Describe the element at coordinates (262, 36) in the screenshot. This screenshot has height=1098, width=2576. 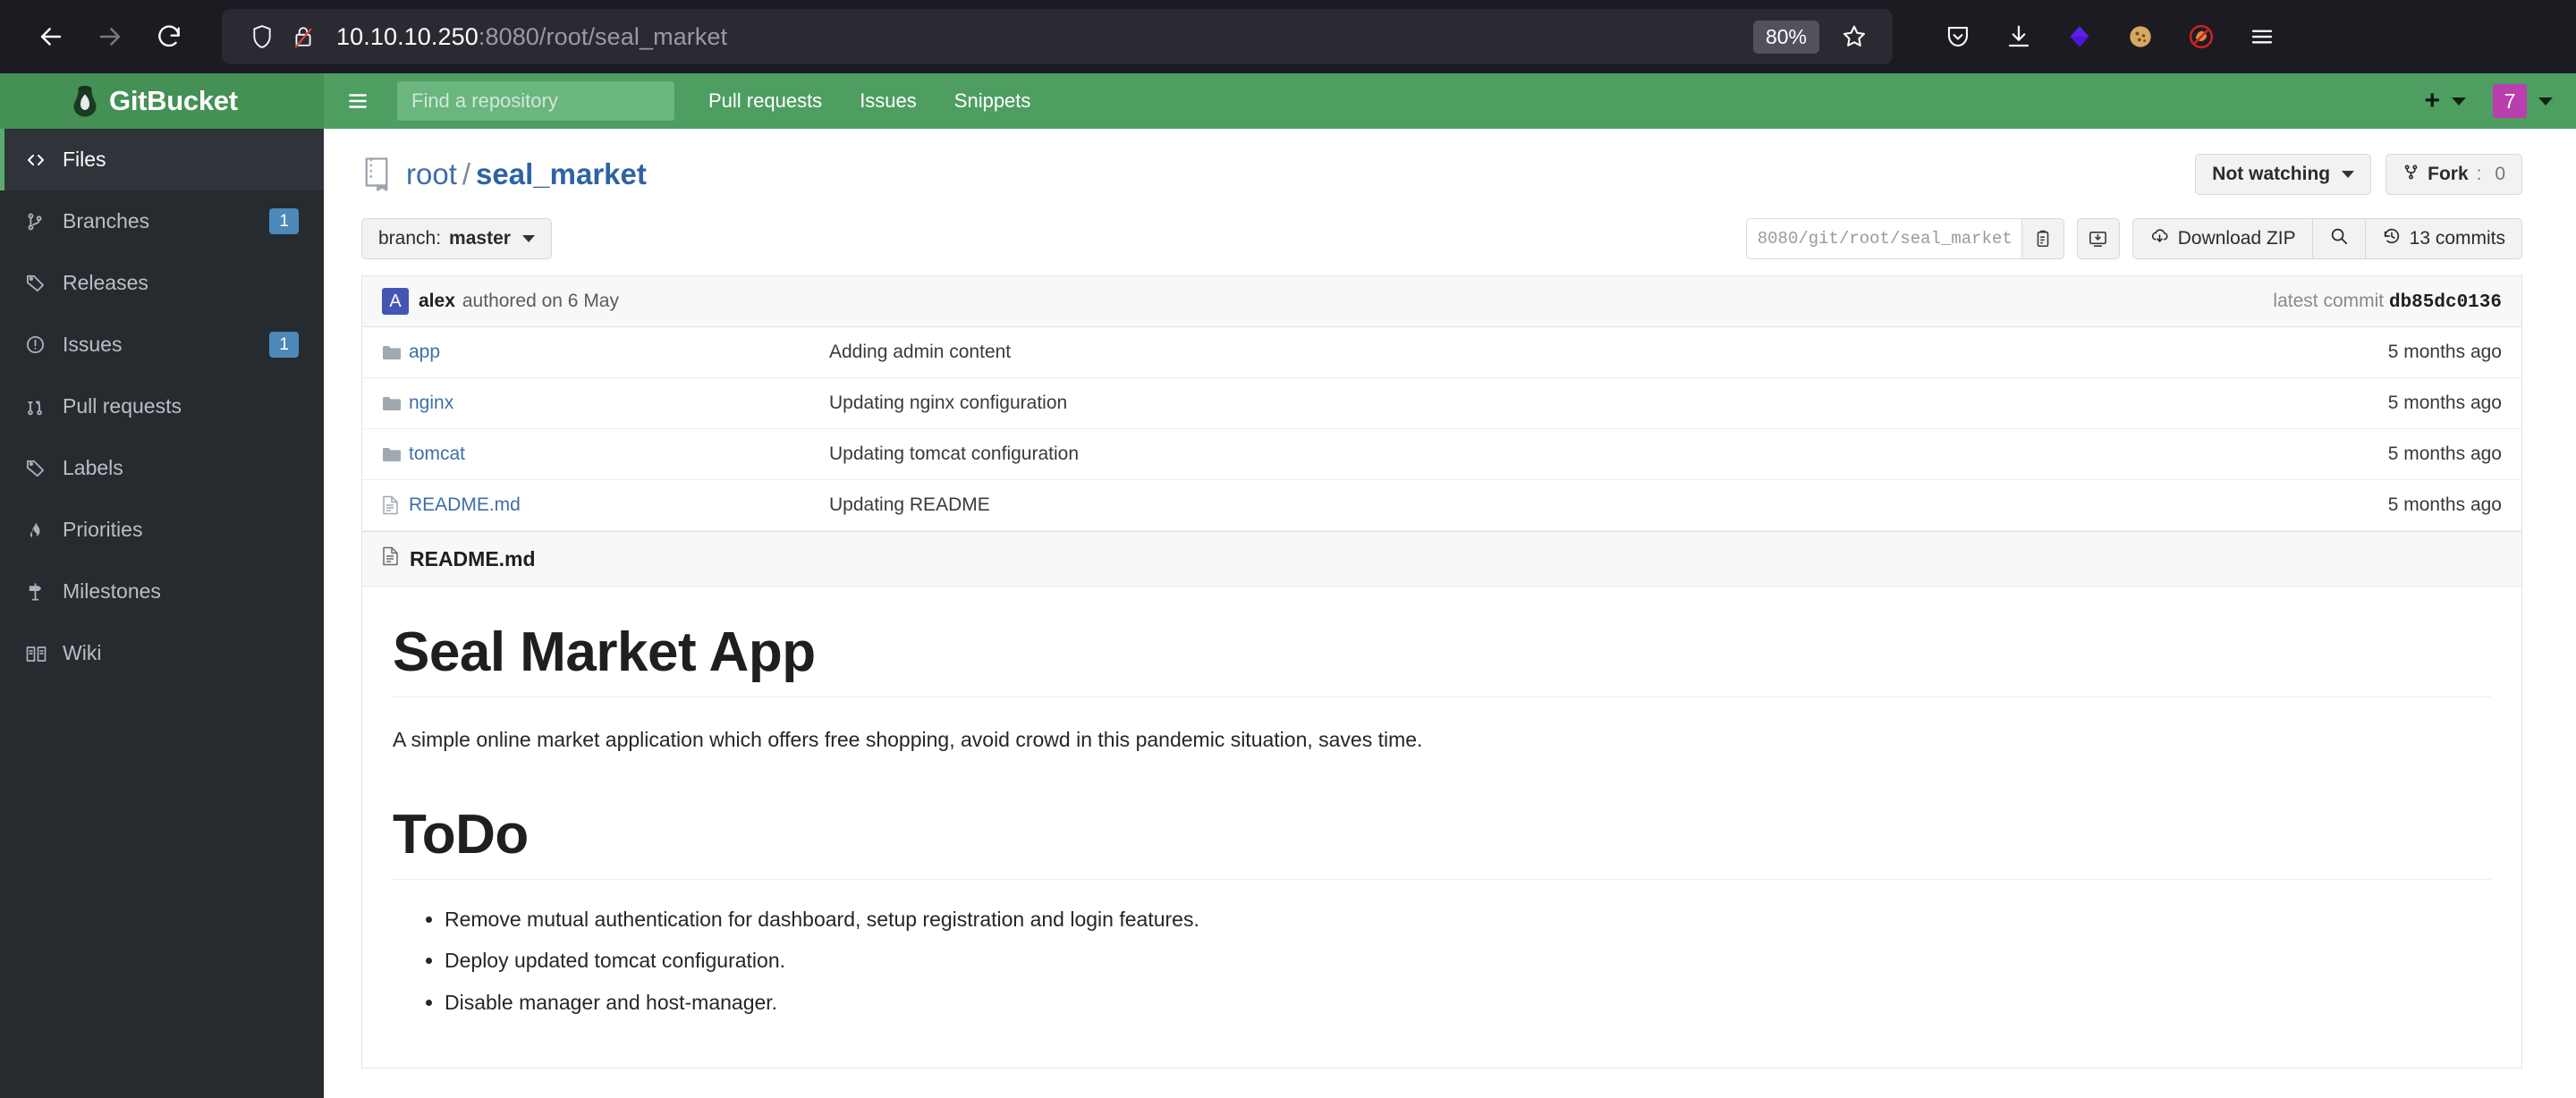
I see `shield-icon` at that location.